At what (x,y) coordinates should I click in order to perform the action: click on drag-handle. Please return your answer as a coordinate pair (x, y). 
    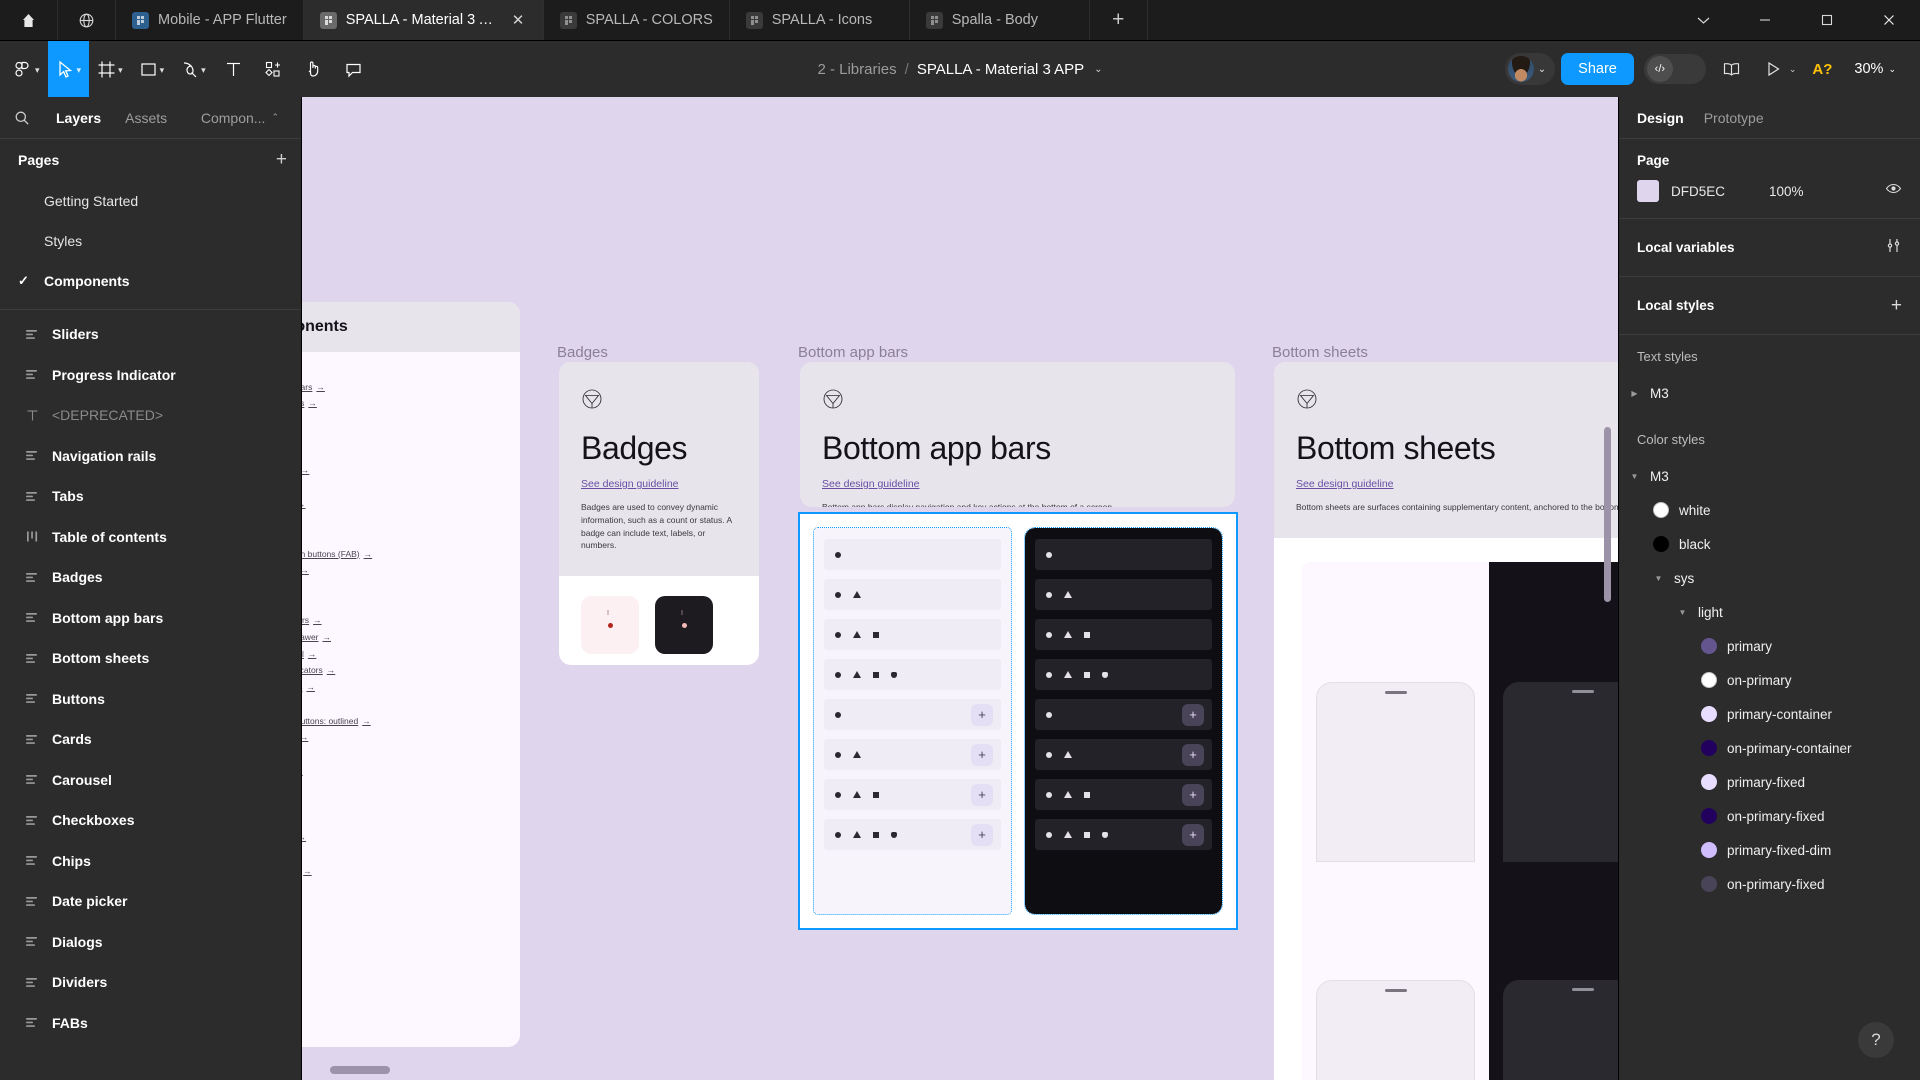
    Looking at the image, I should click on (1582, 989).